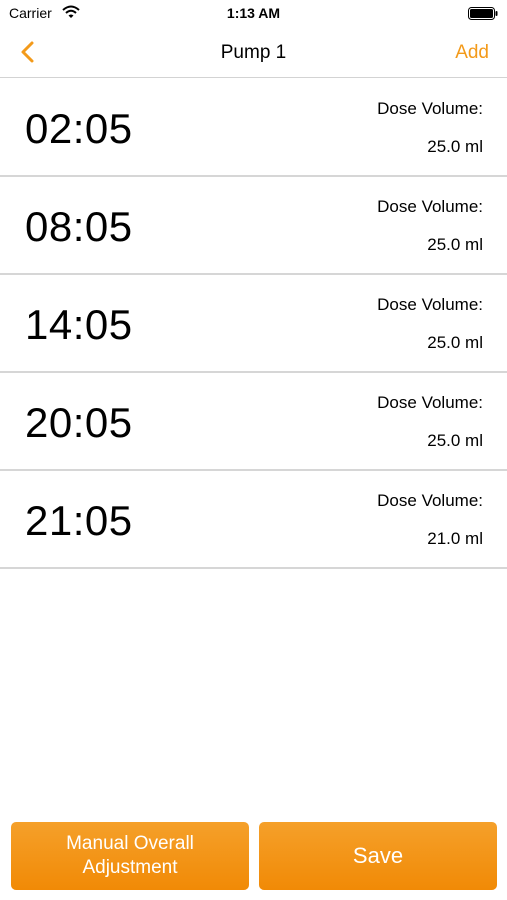  I want to click on battery-icon, so click(483, 13).